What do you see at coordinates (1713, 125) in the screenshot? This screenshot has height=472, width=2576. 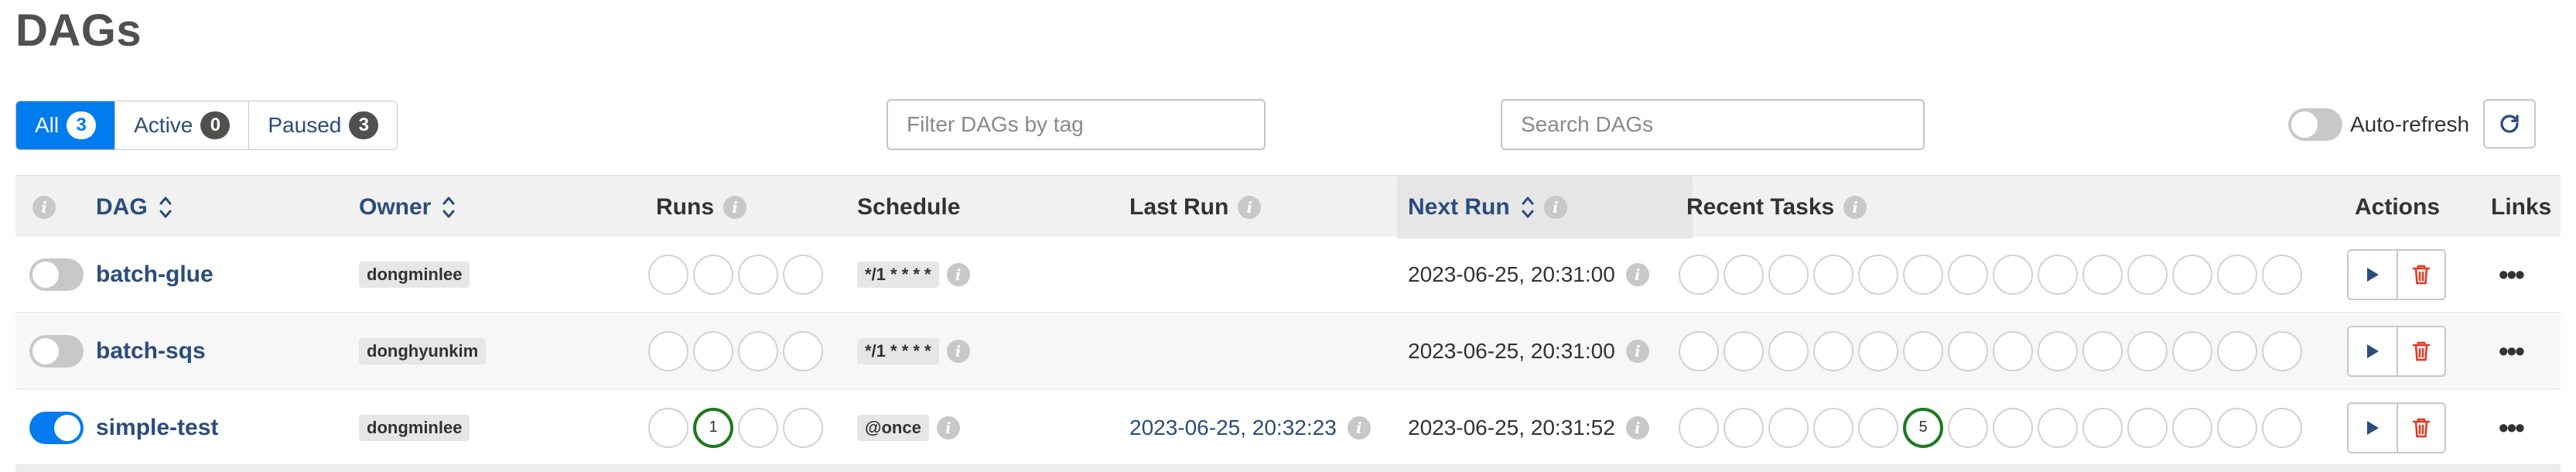 I see `dag-search-input` at bounding box center [1713, 125].